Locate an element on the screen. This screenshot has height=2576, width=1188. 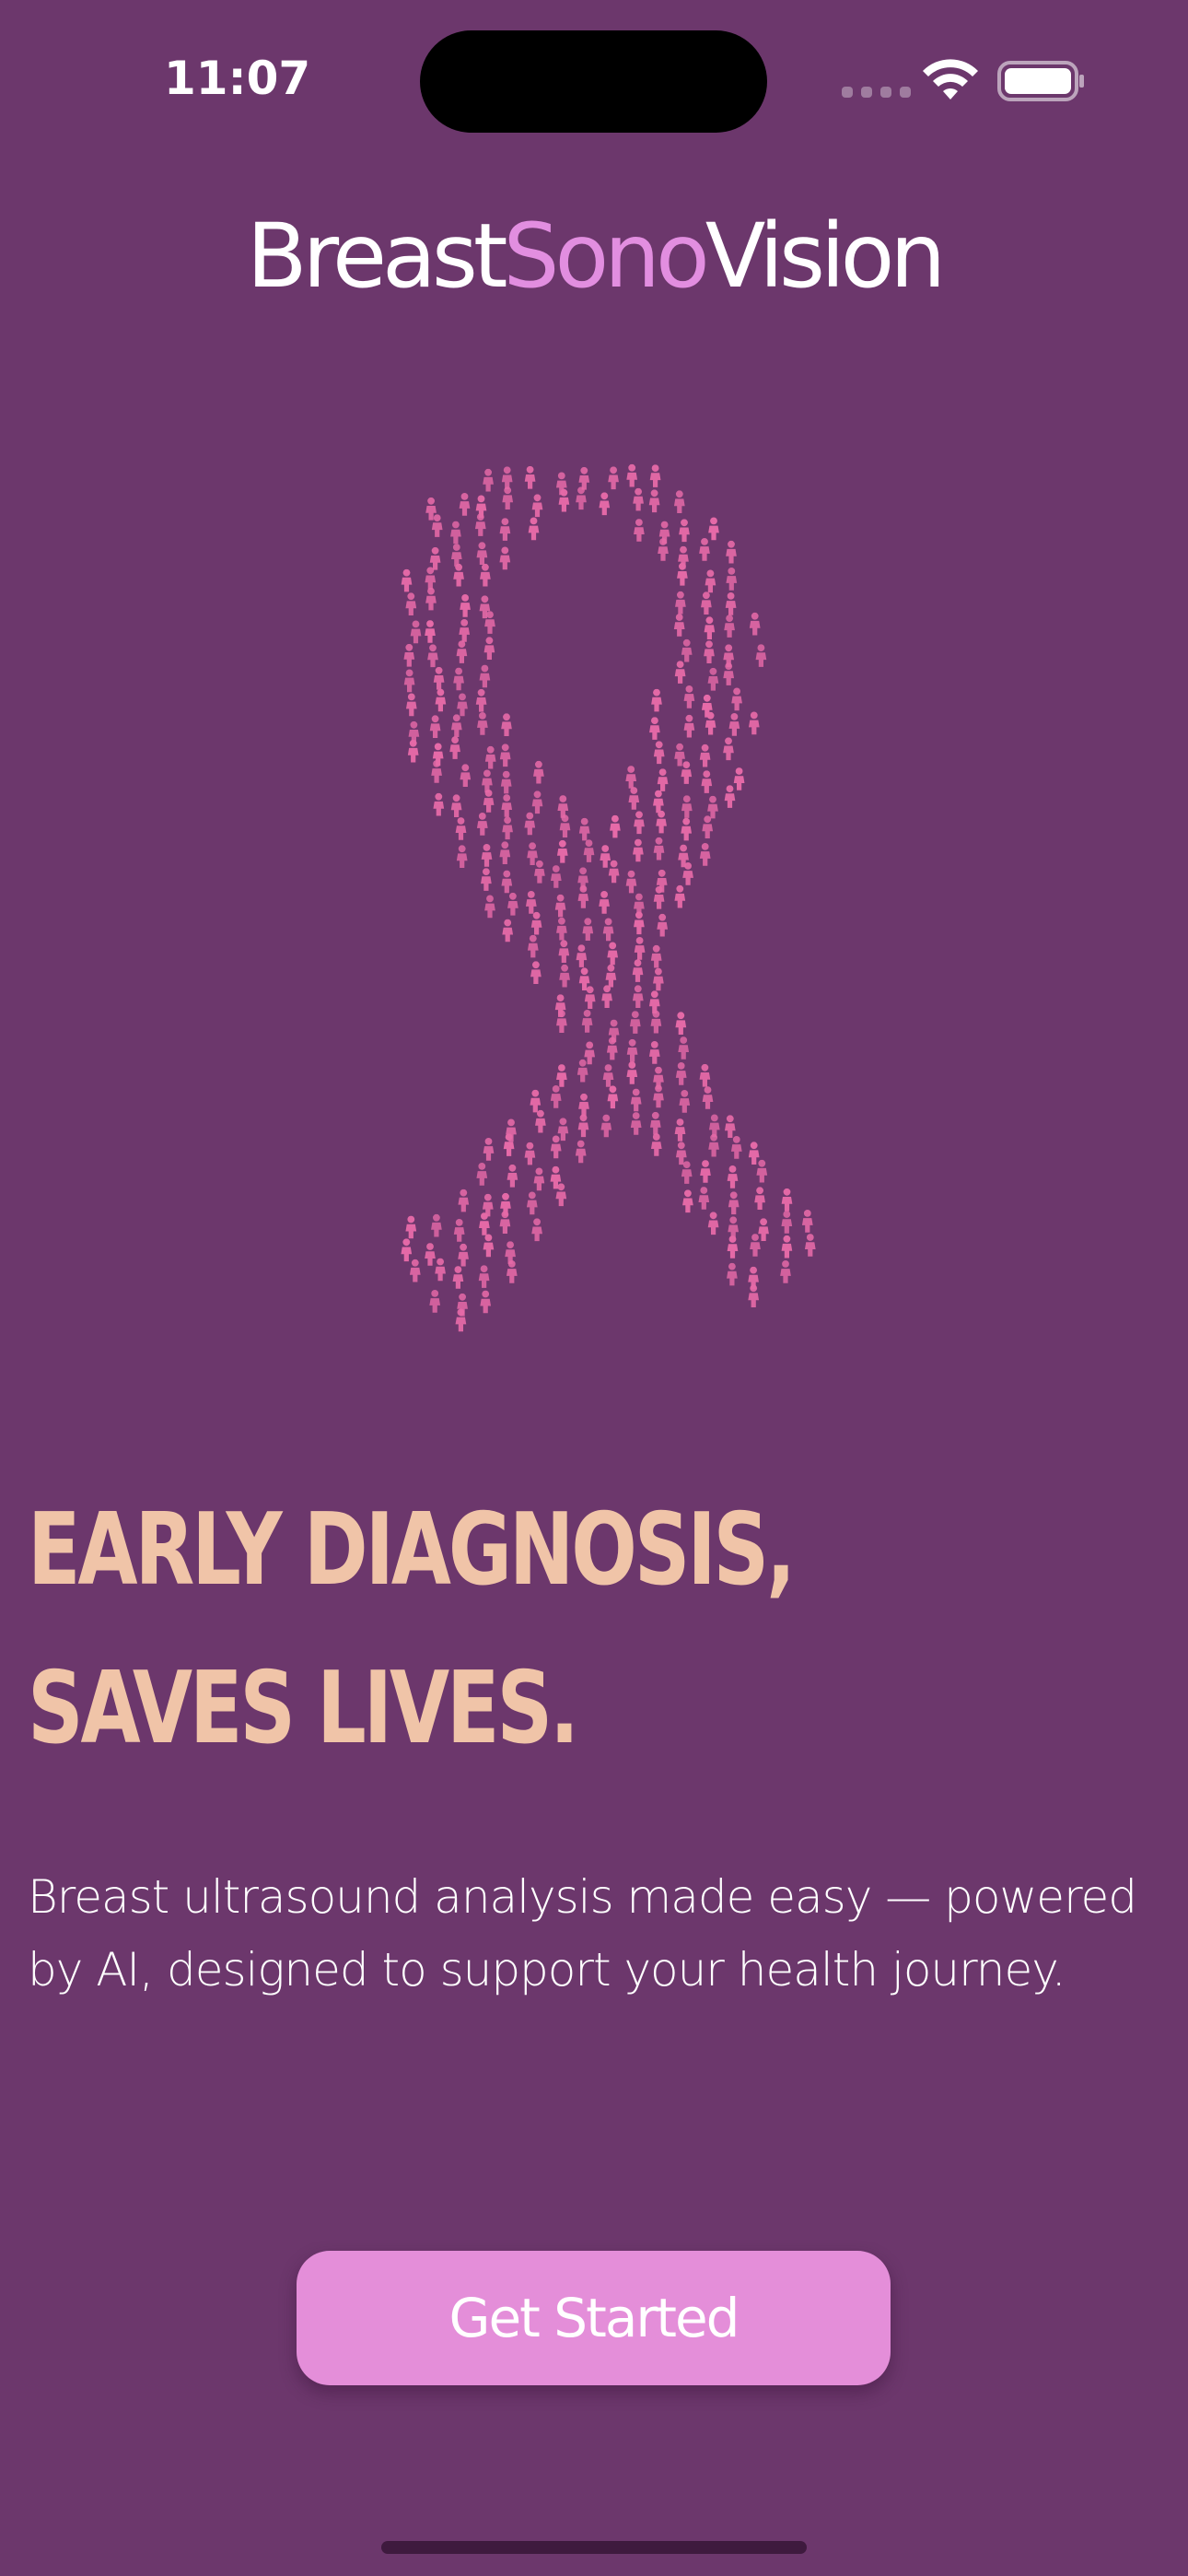
get-started-button: Get Started is located at coordinates (594, 2318).